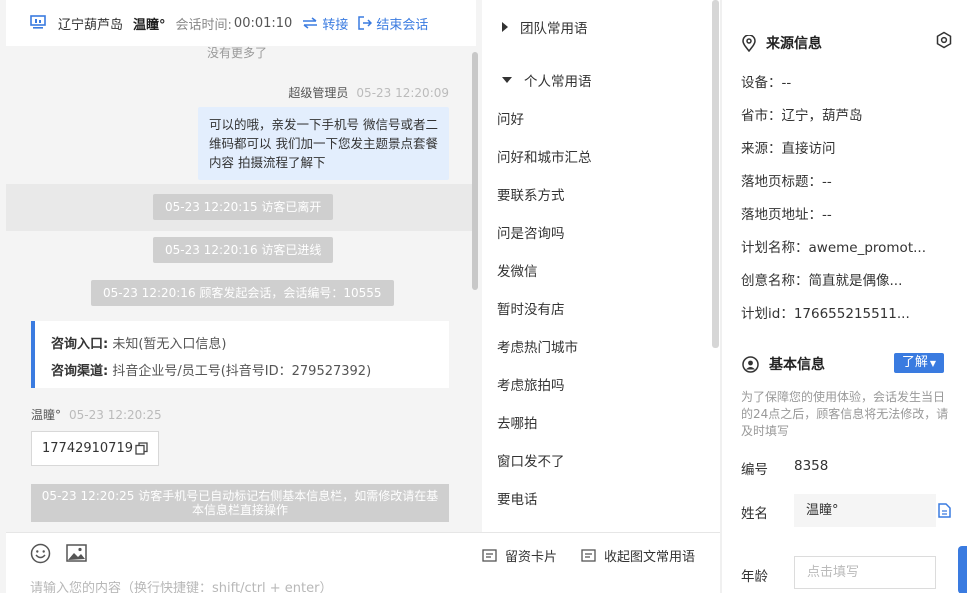 The height and width of the screenshot is (593, 967). I want to click on visitor-name: 温瞳°, so click(149, 25).